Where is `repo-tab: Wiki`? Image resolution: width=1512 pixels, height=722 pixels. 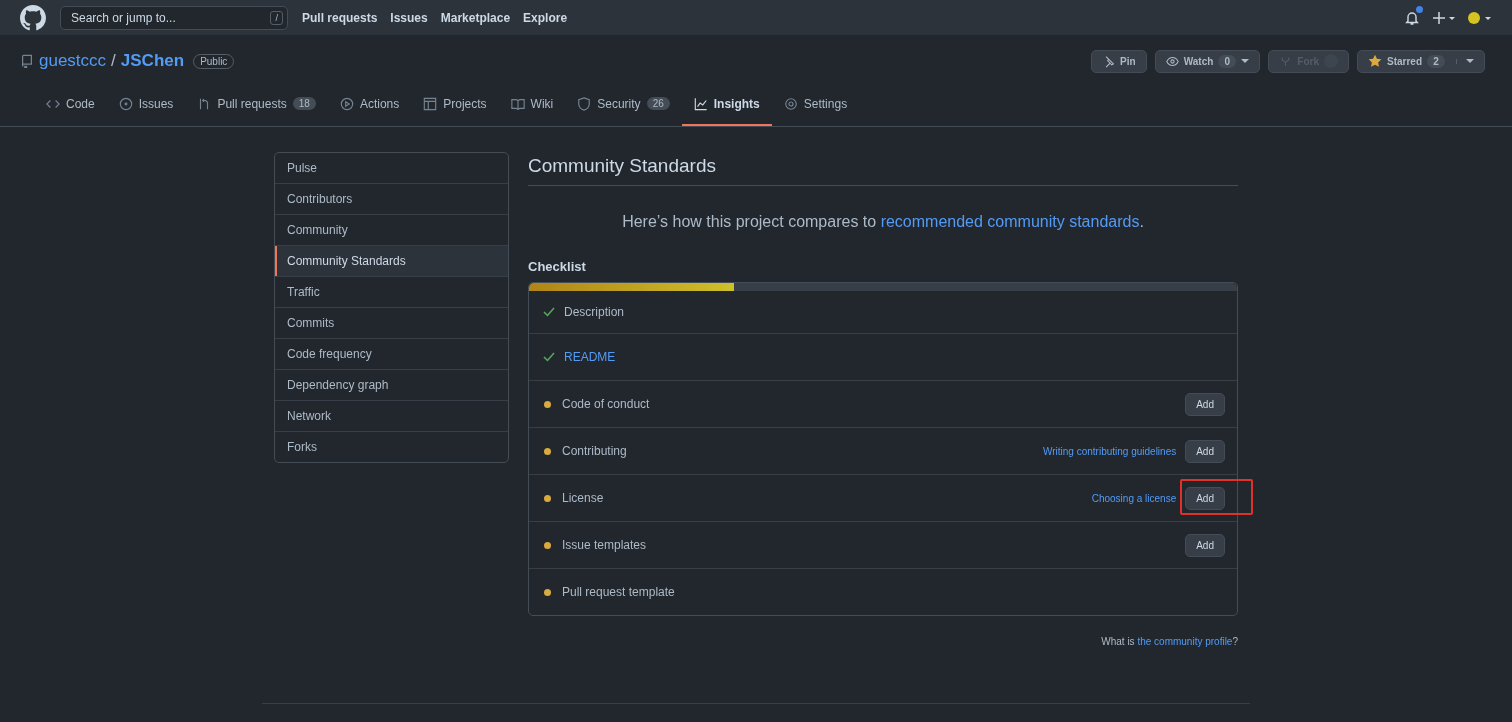
repo-tab: Wiki is located at coordinates (532, 104).